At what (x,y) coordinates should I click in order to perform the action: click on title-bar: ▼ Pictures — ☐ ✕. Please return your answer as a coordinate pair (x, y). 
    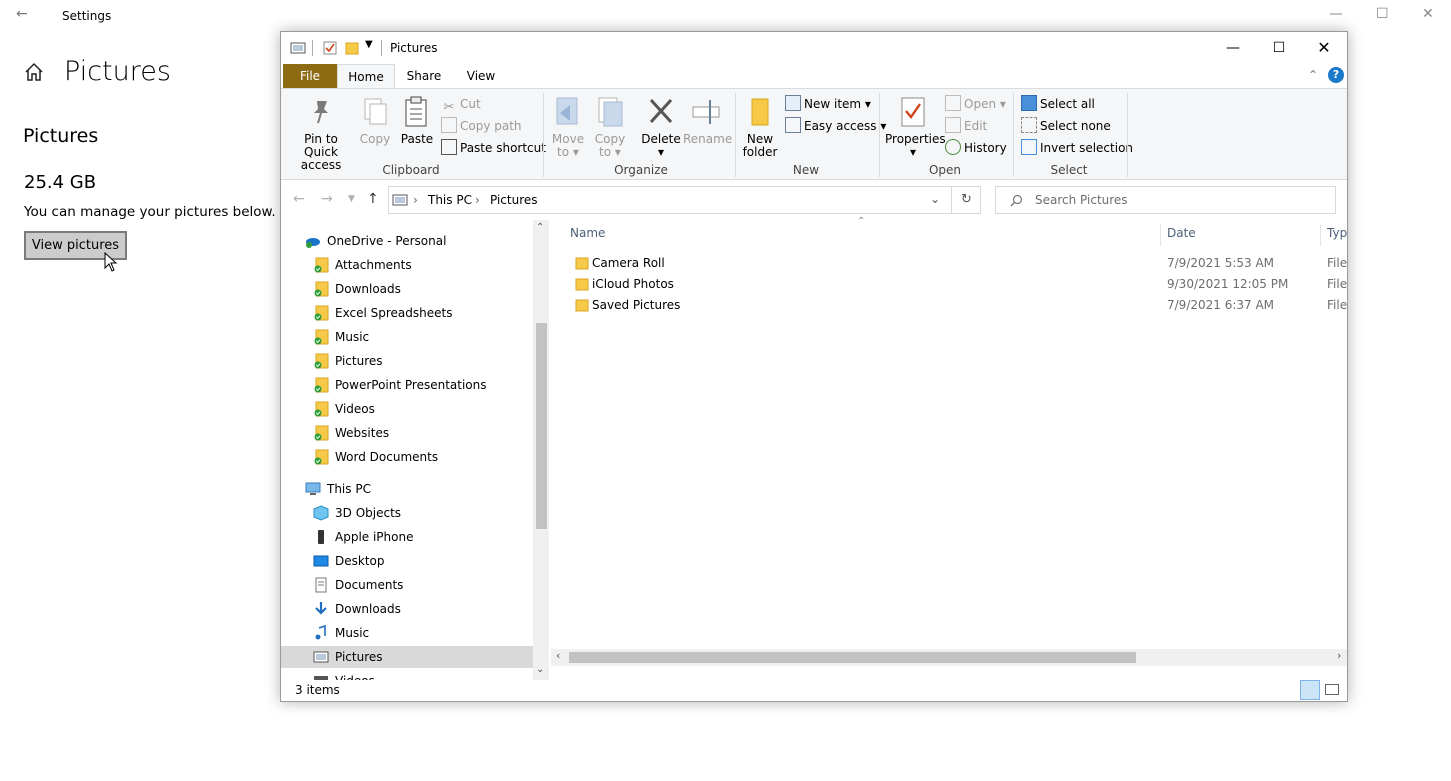
    Looking at the image, I should click on (814, 48).